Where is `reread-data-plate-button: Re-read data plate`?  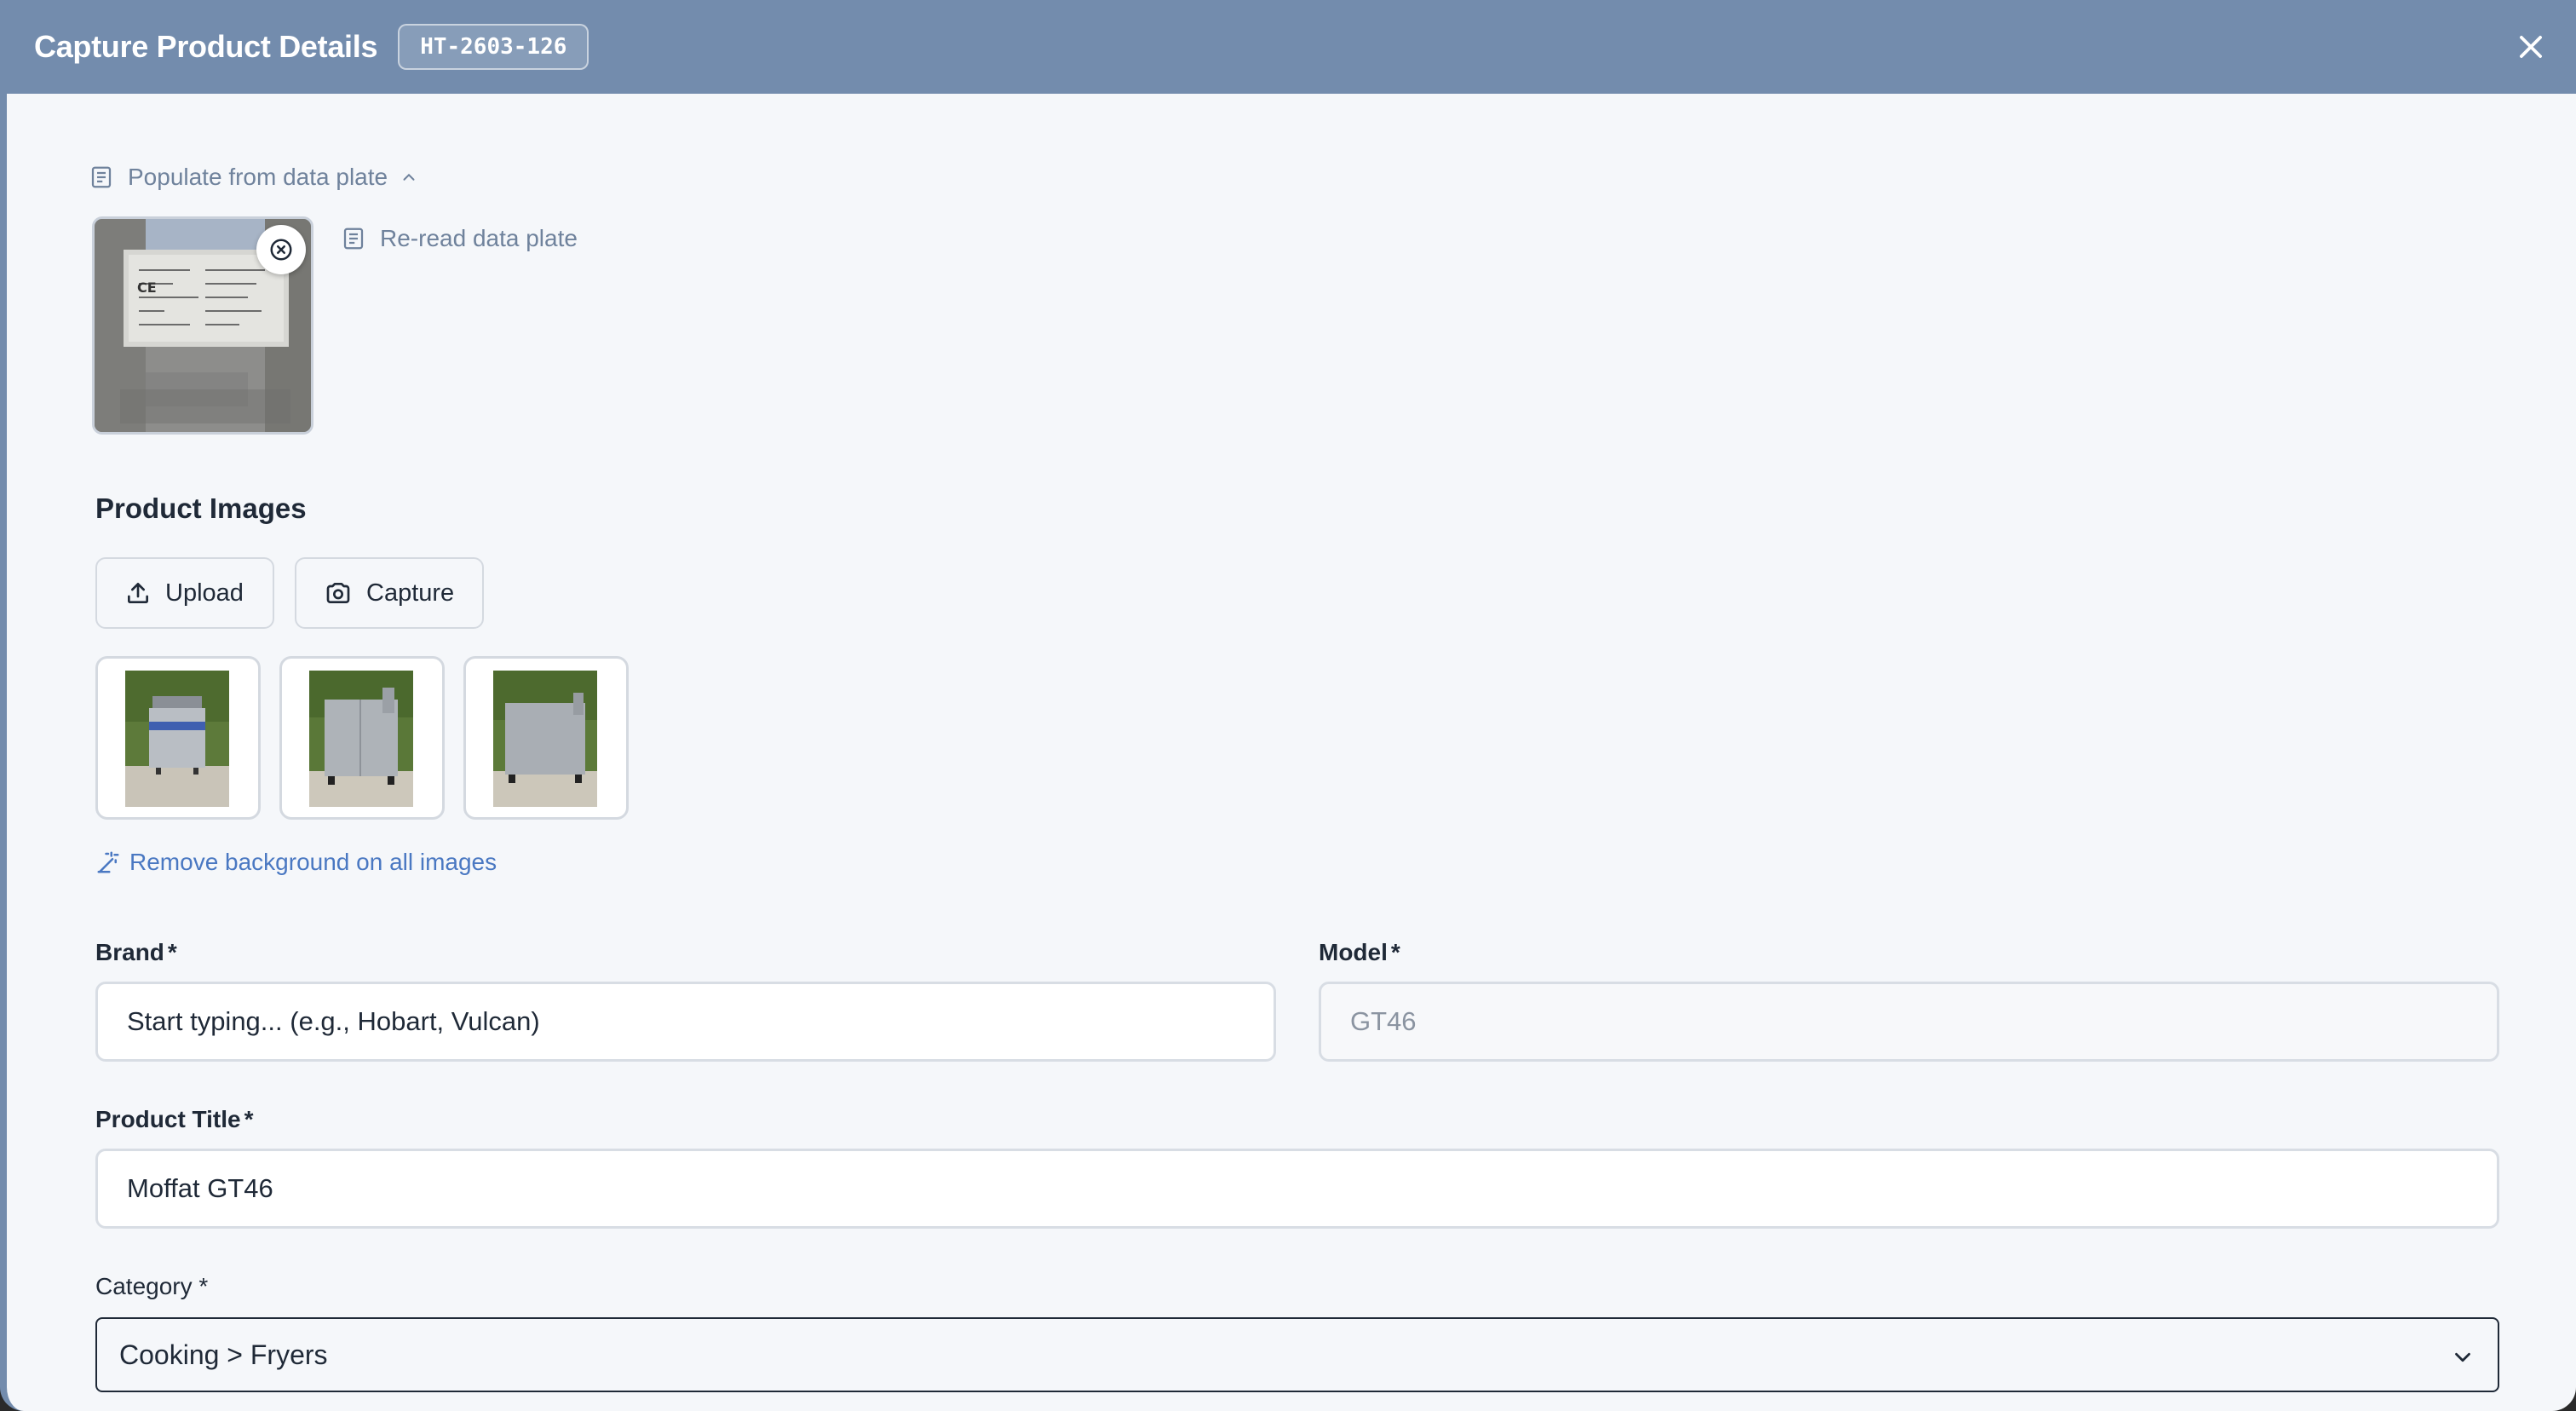
reread-data-plate-button: Re-read data plate is located at coordinates (459, 238).